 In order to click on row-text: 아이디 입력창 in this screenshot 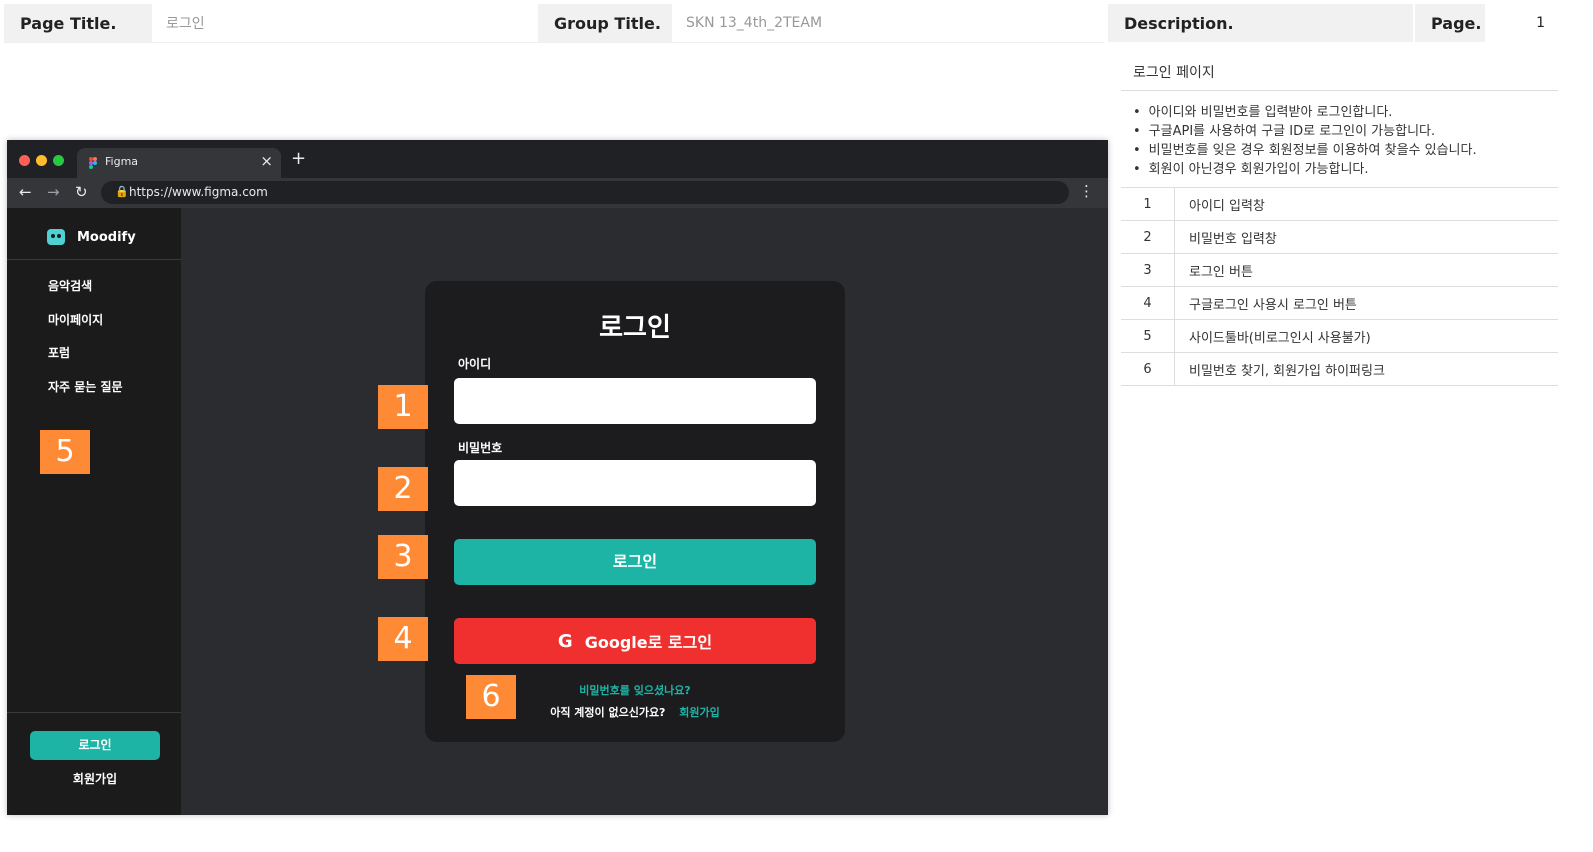, I will do `click(1366, 204)`.